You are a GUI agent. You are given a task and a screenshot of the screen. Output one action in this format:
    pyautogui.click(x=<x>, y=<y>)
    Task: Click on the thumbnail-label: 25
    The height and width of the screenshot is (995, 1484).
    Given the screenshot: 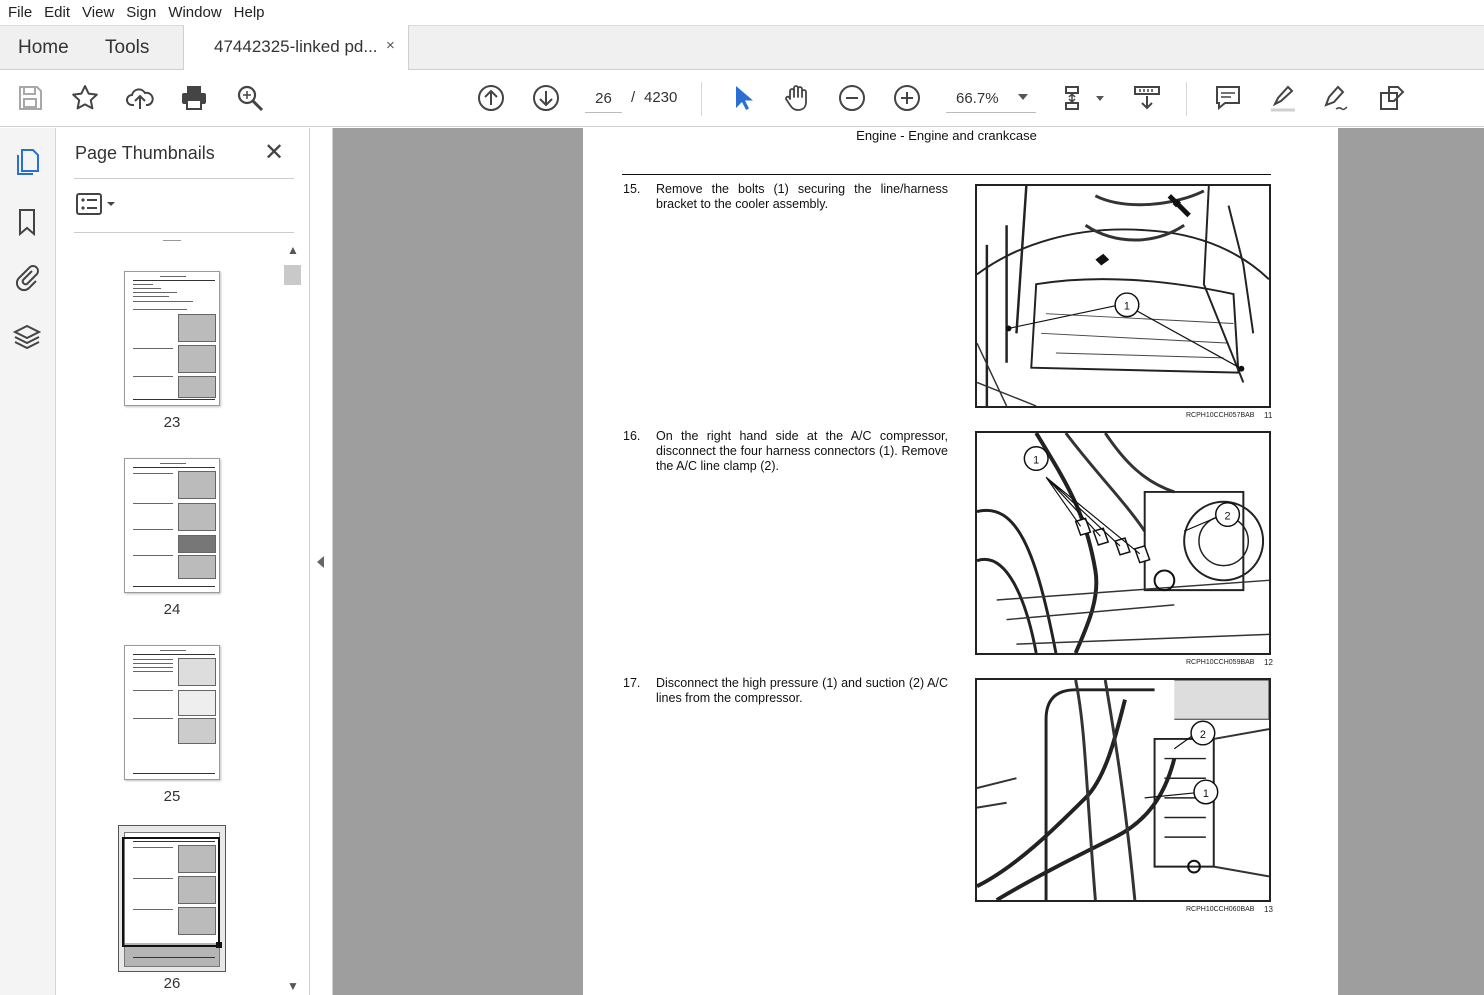 What is the action you would take?
    pyautogui.click(x=172, y=796)
    